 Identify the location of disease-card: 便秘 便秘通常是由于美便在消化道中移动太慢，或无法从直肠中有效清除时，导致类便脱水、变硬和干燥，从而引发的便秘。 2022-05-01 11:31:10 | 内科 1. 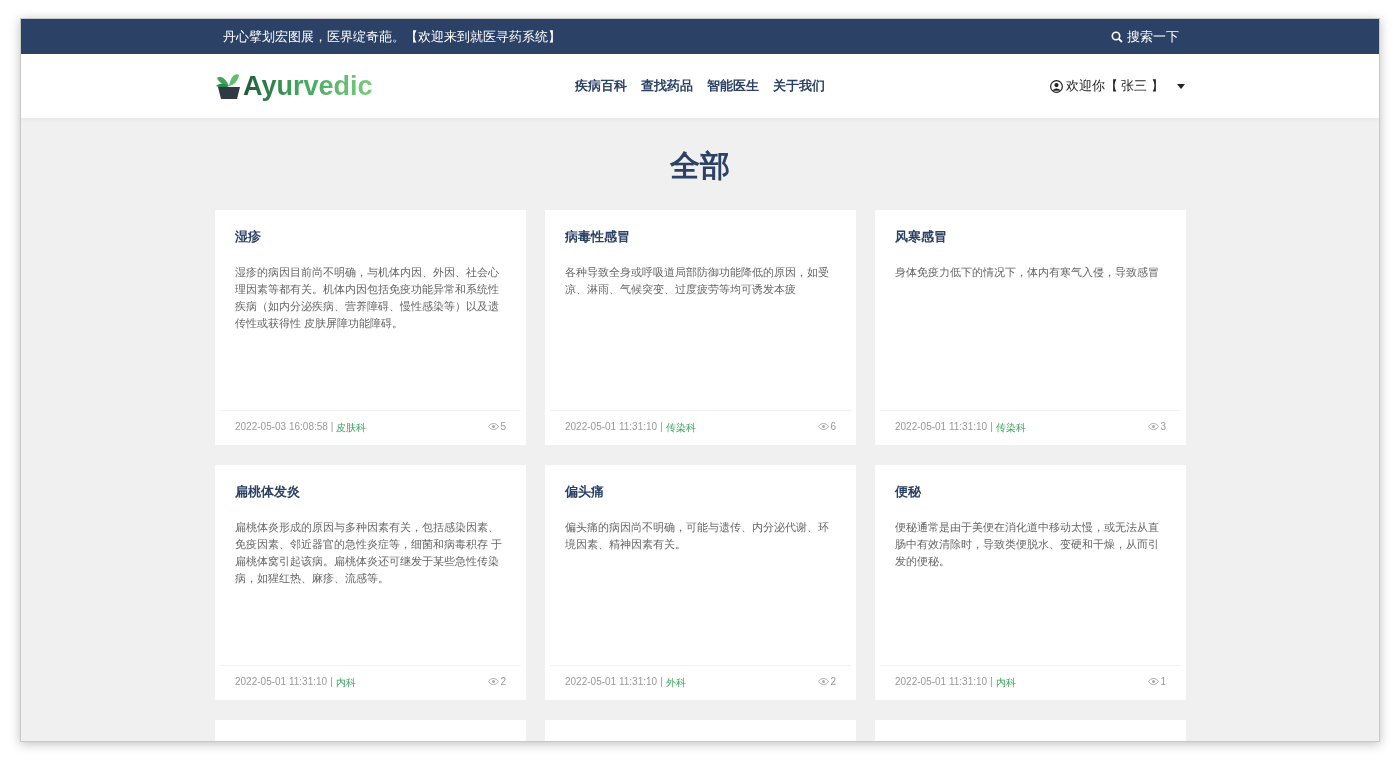
(1030, 582).